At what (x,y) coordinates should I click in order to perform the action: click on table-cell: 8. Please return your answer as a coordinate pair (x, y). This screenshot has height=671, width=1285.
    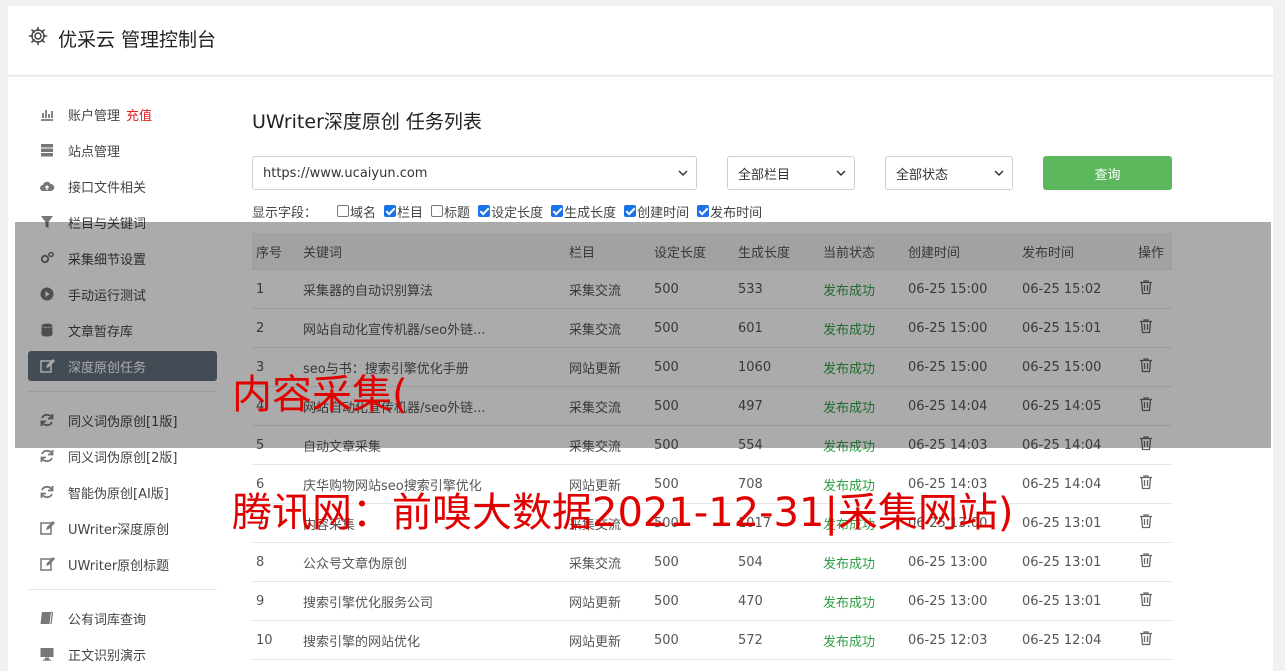
    Looking at the image, I should click on (260, 562).